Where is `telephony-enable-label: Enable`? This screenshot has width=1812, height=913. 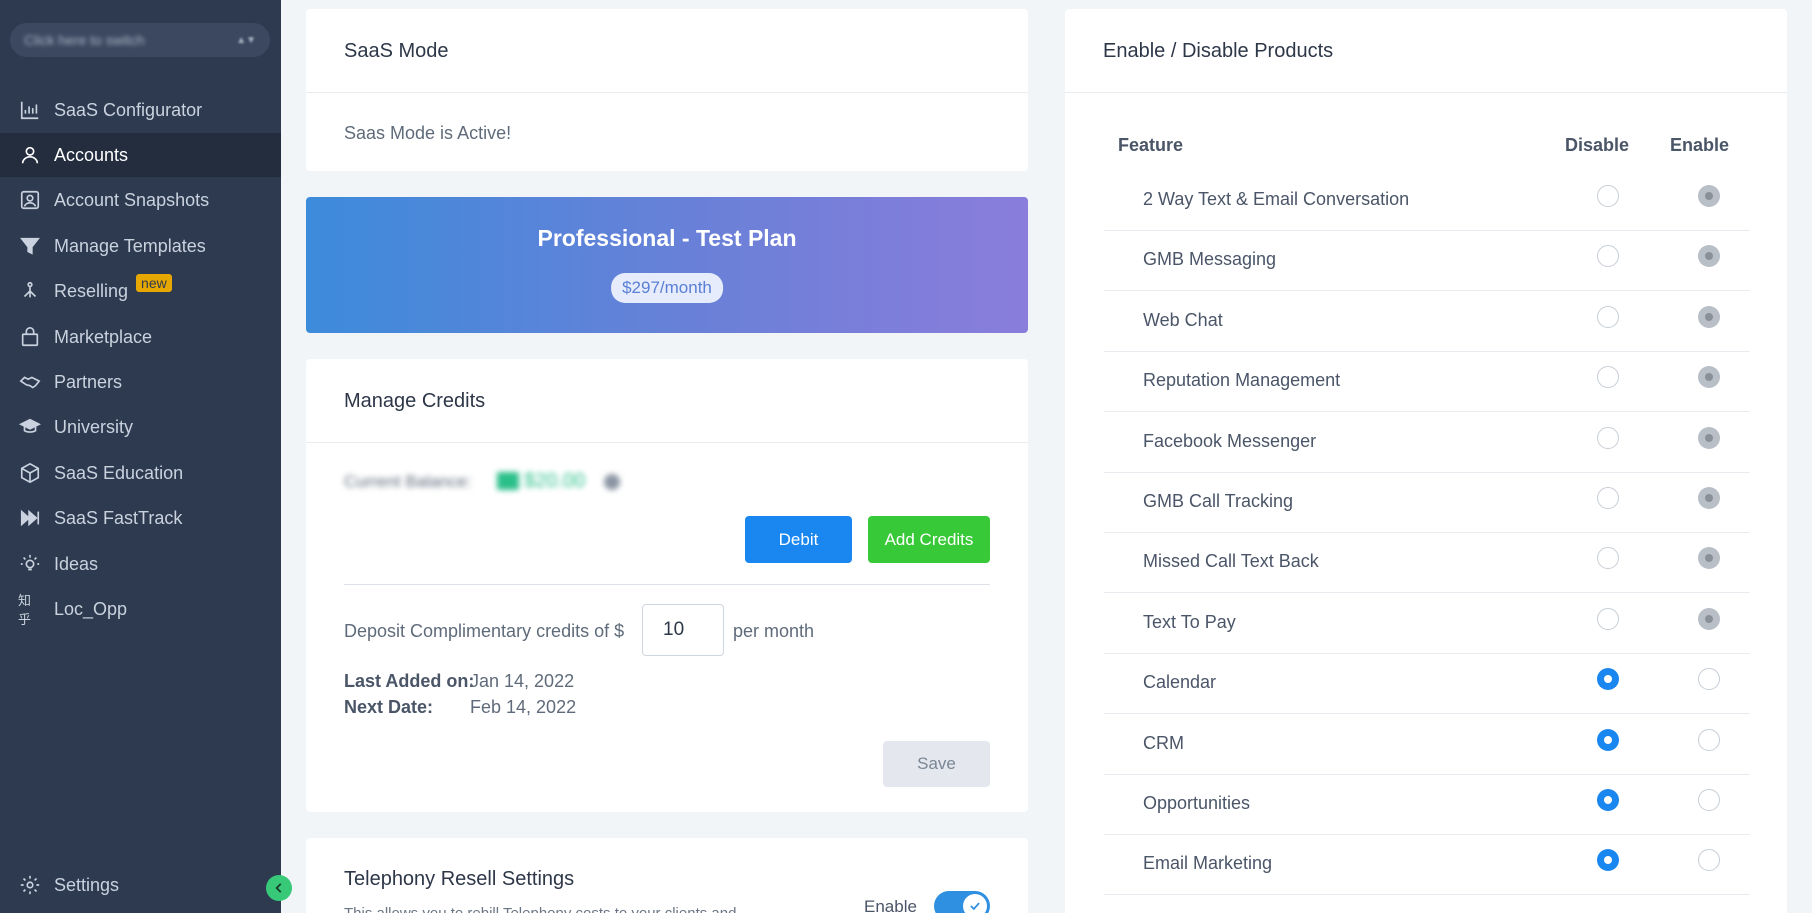 telephony-enable-label: Enable is located at coordinates (890, 905).